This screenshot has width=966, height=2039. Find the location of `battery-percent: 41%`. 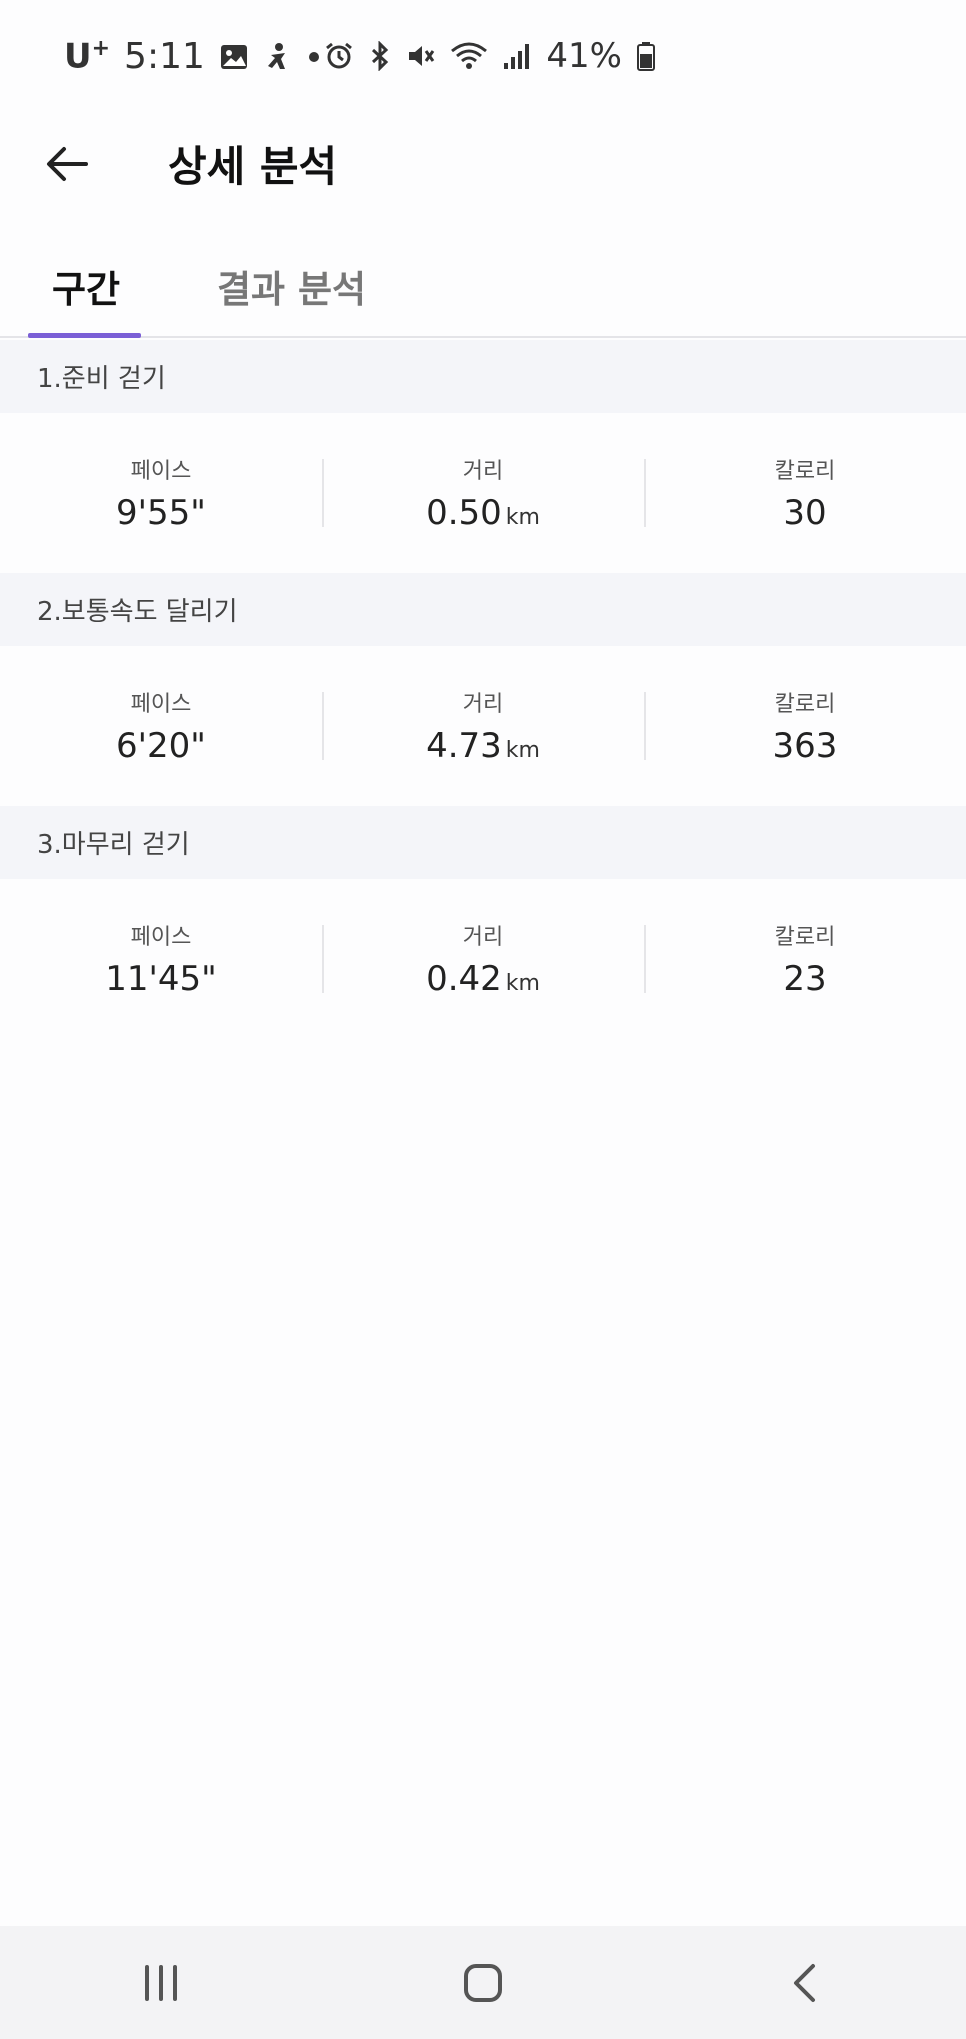

battery-percent: 41% is located at coordinates (584, 56).